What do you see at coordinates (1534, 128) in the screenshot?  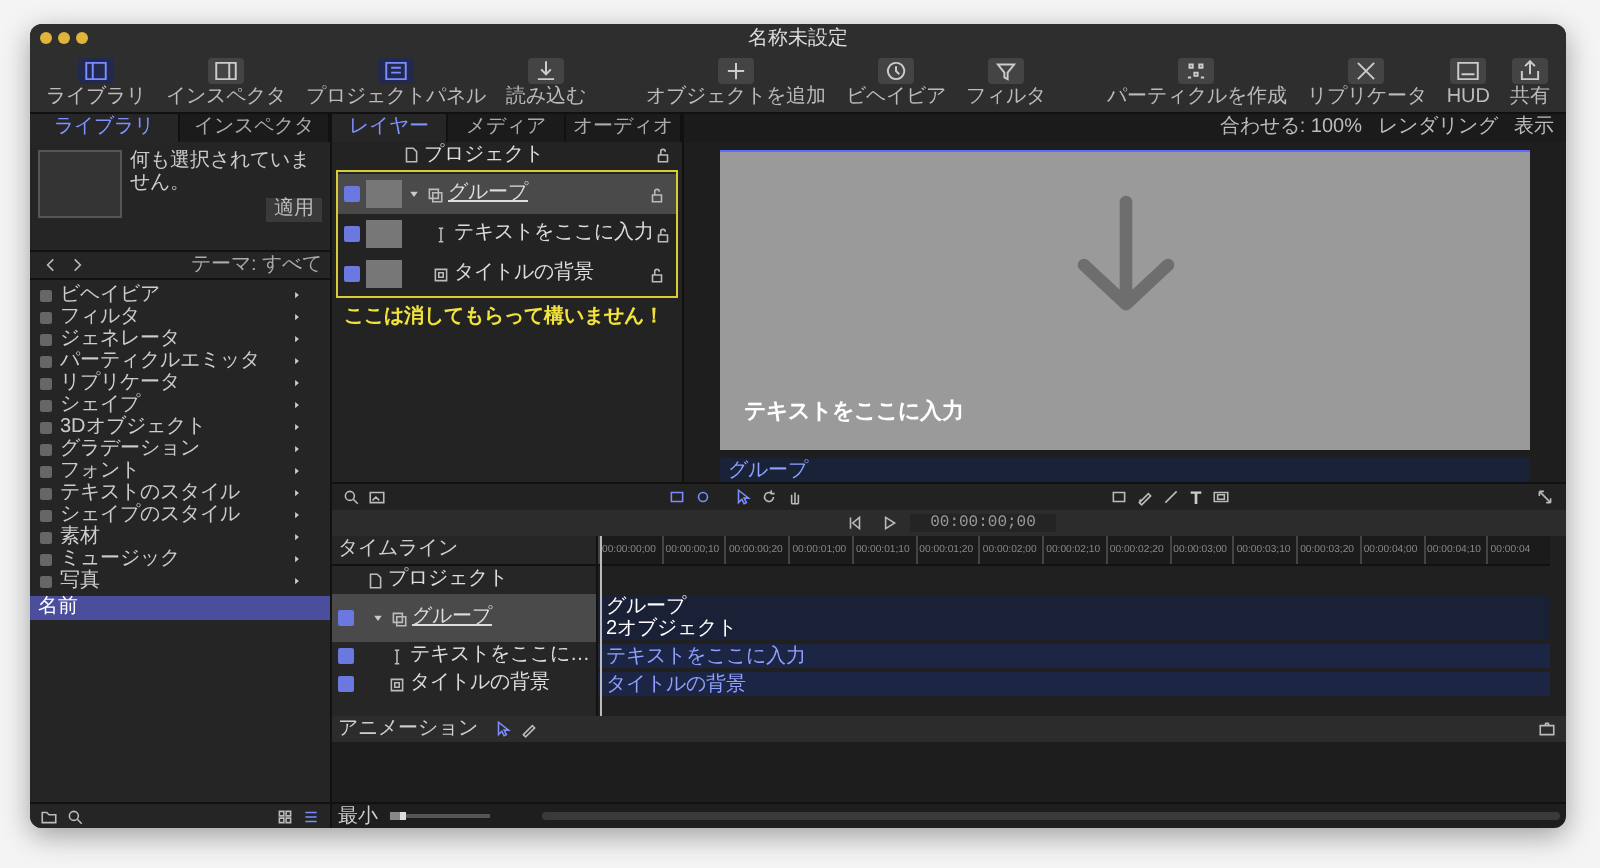 I see `view-menu: 表示` at bounding box center [1534, 128].